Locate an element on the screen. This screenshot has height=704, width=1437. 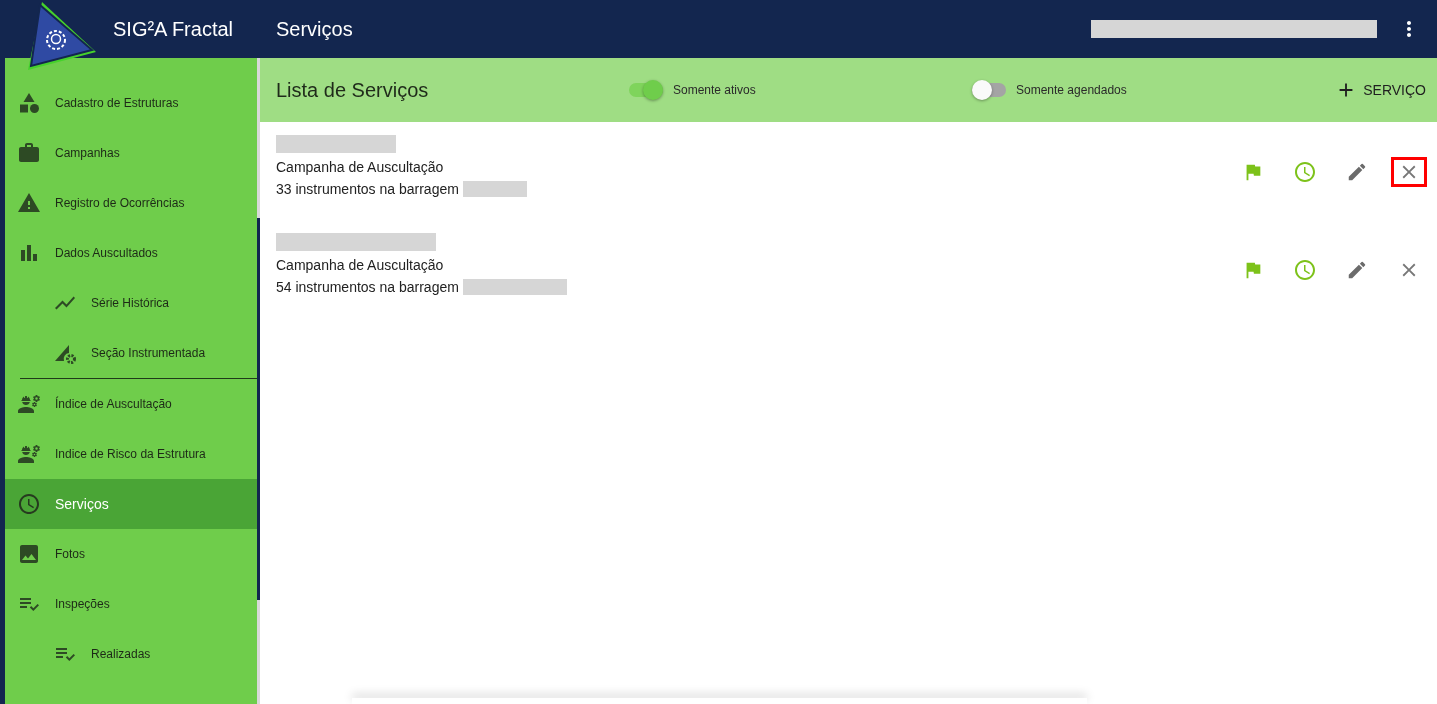
sidebar-item: Indice de Risco da Estrutura is located at coordinates (131, 454).